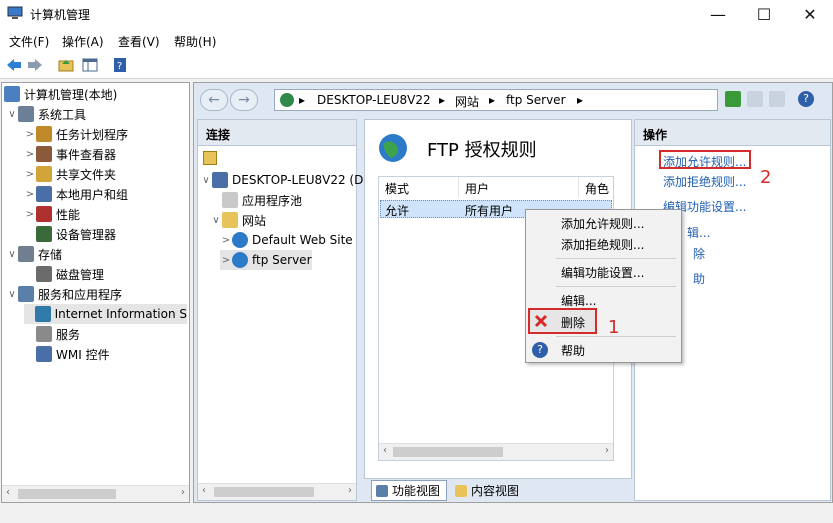 This screenshot has width=833, height=523. Describe the element at coordinates (467, 101) in the screenshot. I see `address-segment: 网站` at that location.